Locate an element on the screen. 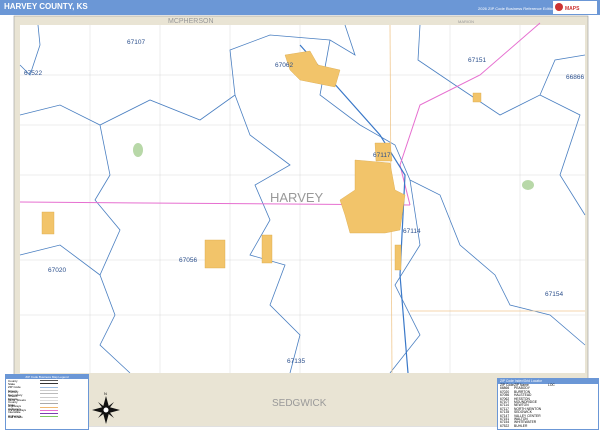 This screenshot has width=600, height=433. zip-label: 67117 is located at coordinates (382, 155).